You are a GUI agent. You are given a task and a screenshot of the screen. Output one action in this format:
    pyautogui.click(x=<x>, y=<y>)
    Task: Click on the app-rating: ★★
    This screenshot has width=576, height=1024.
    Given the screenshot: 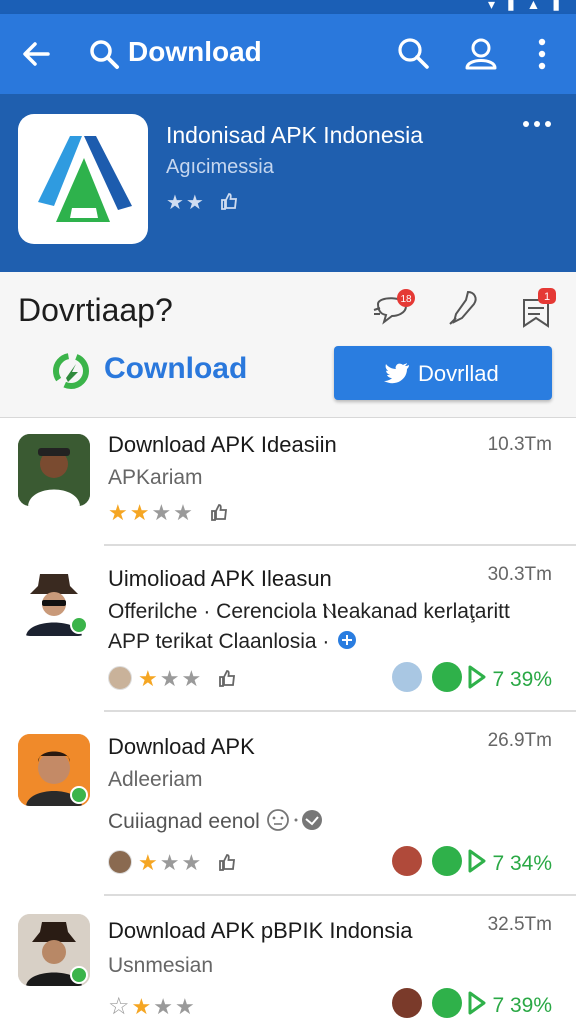 What is the action you would take?
    pyautogui.click(x=202, y=202)
    